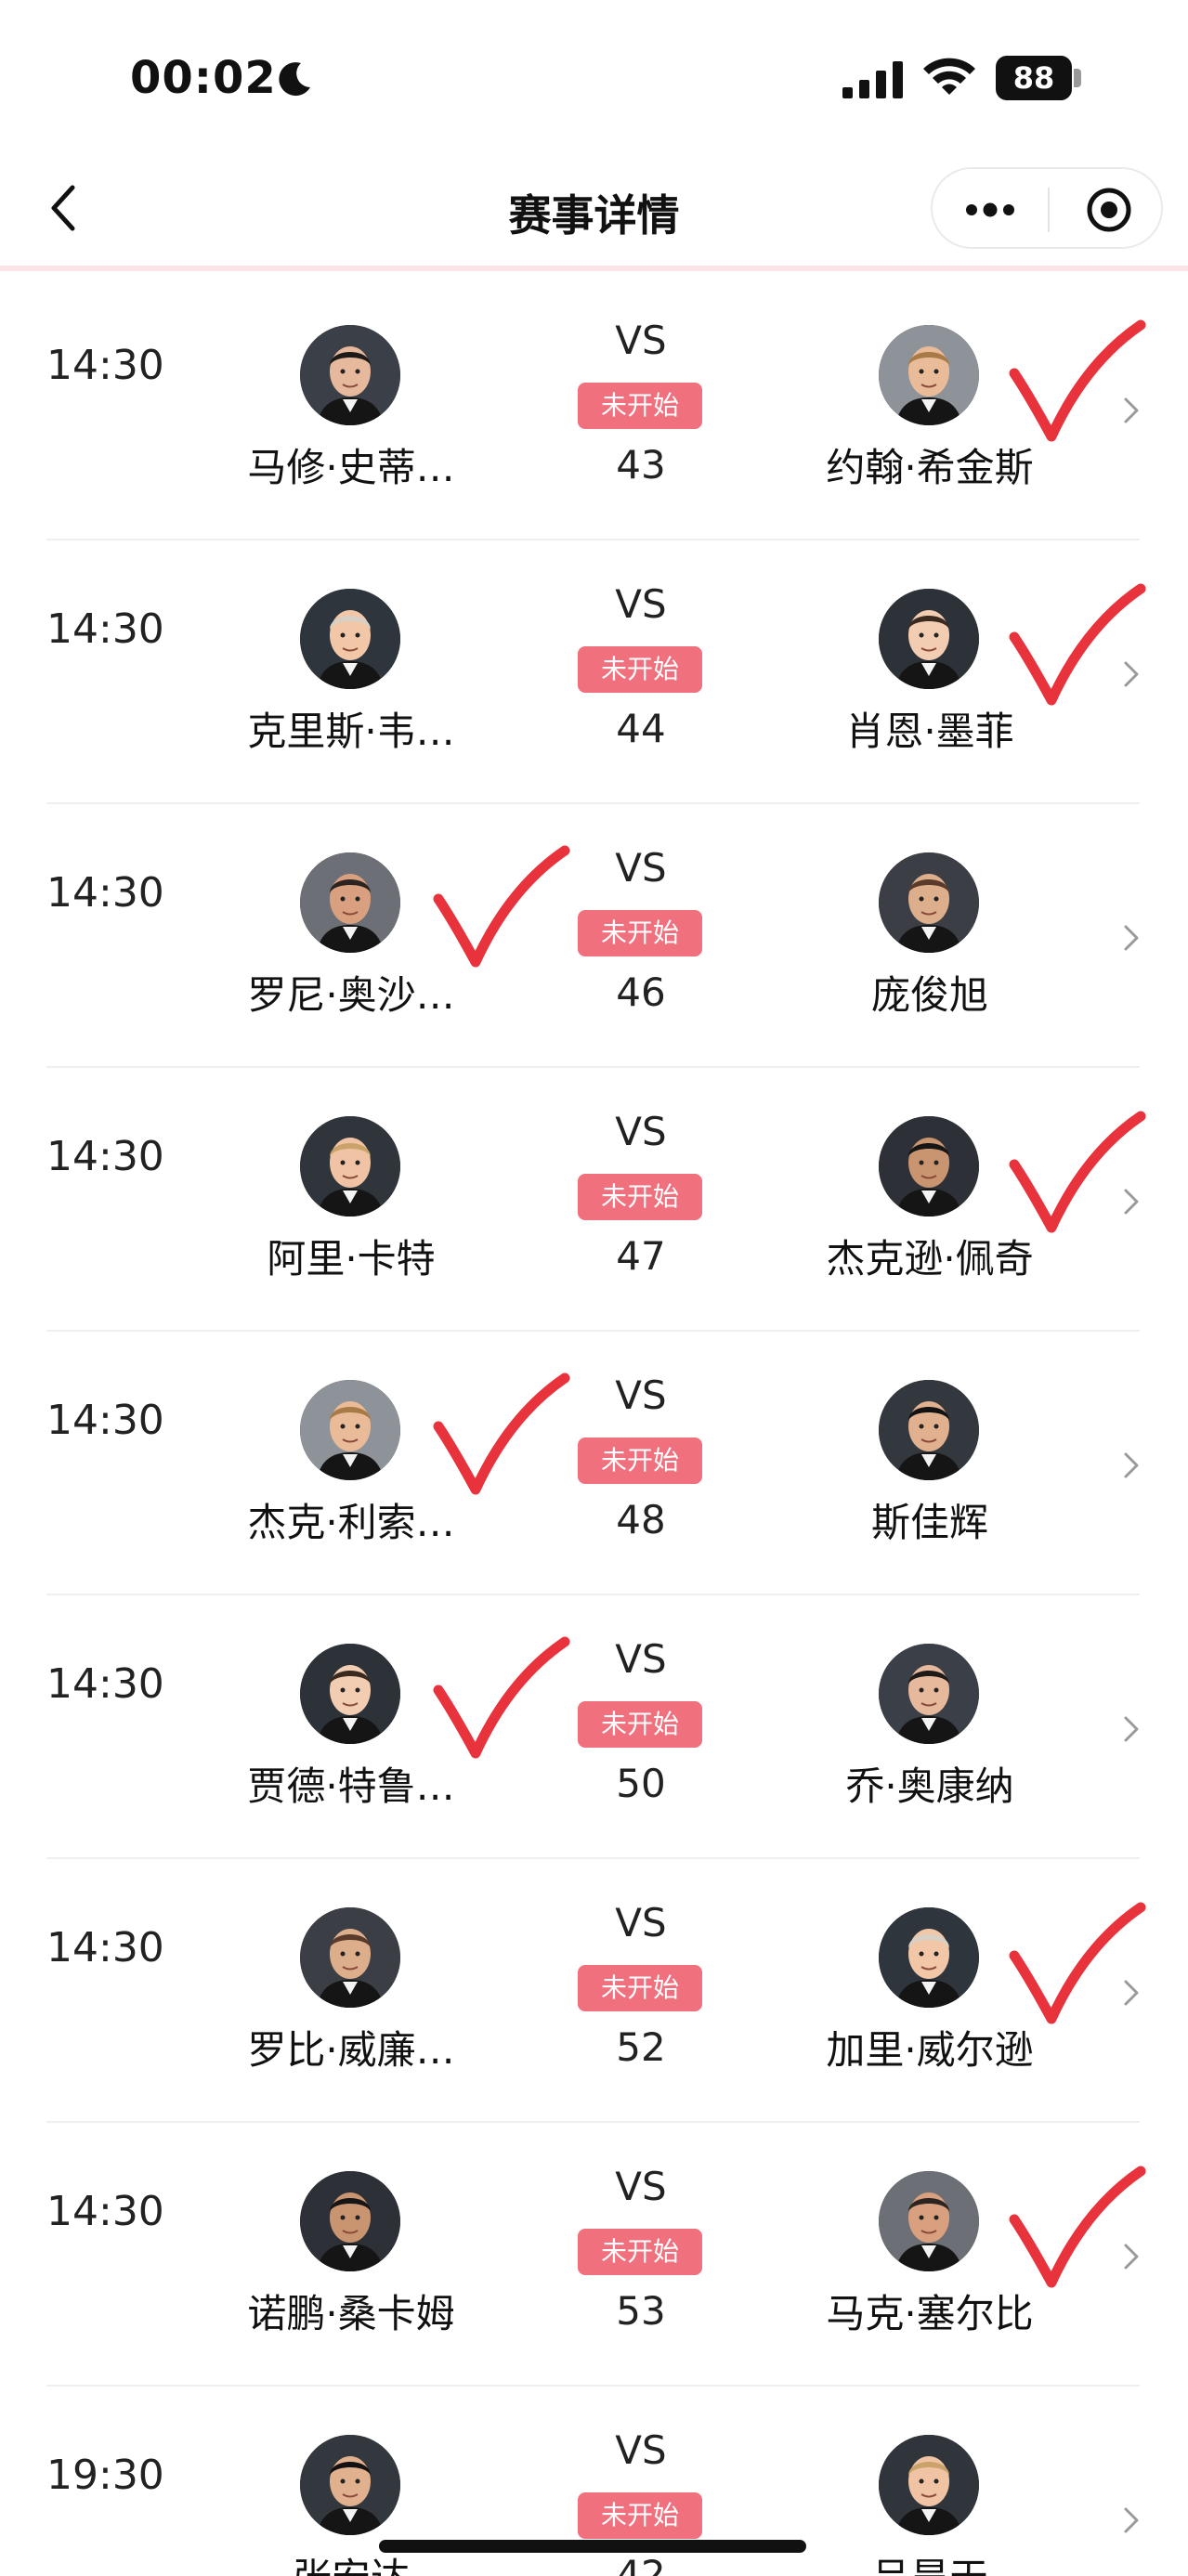  Describe the element at coordinates (929, 995) in the screenshot. I see `right-player-name: 庞俊旭` at that location.